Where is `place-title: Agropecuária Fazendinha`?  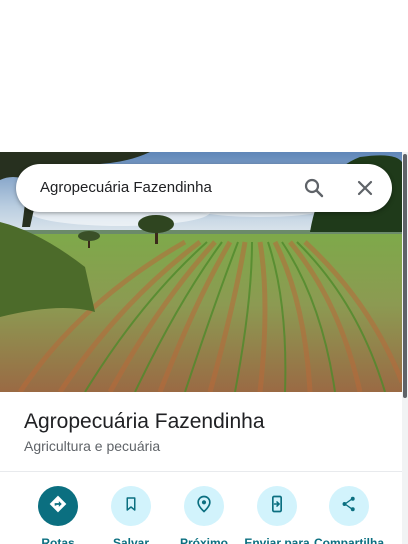
place-title: Agropecuária Fazendinha is located at coordinates (144, 421).